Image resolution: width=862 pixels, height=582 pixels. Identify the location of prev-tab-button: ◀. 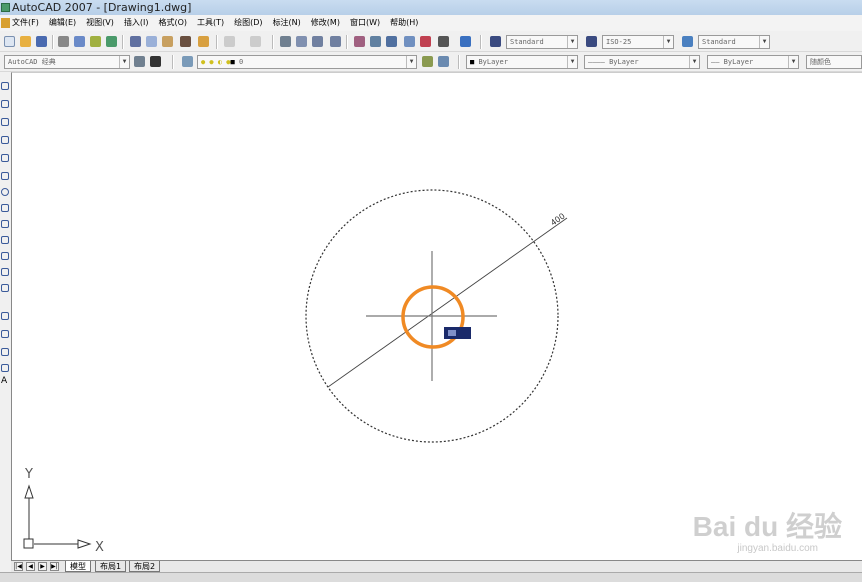
(30, 566).